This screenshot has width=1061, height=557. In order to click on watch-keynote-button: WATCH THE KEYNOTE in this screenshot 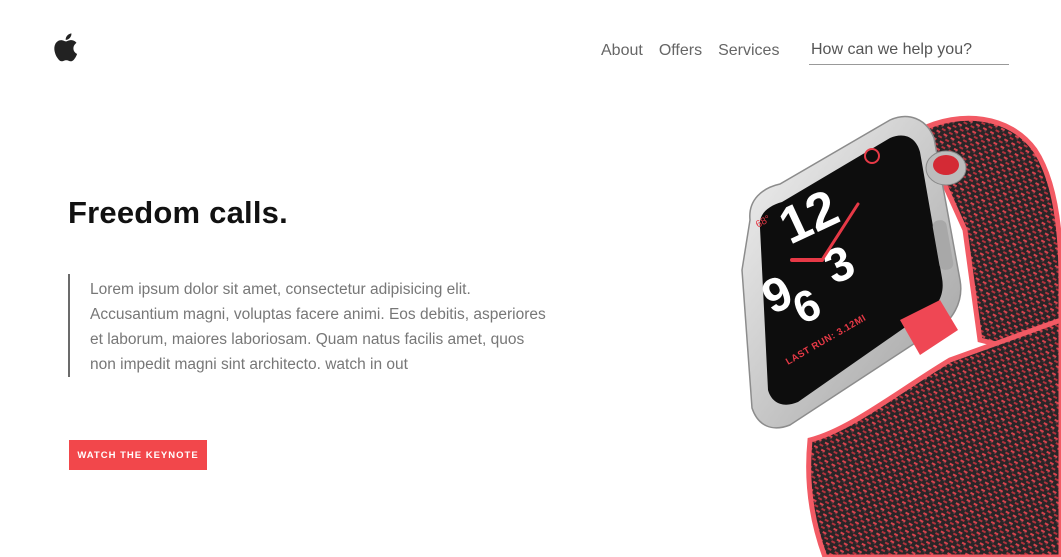, I will do `click(138, 455)`.